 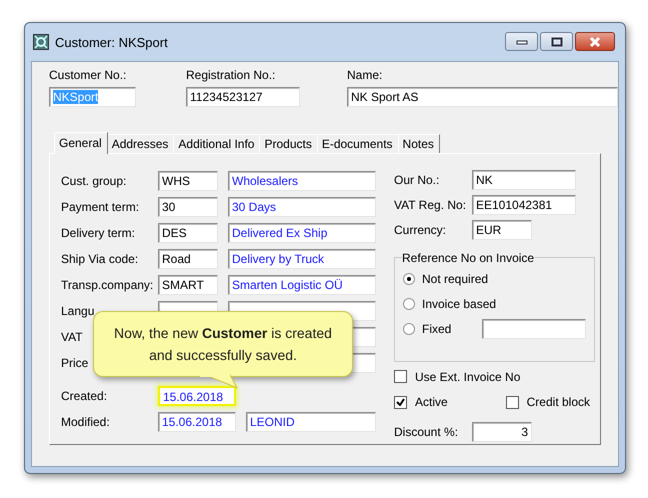 I want to click on input-field: Wholesalers, so click(x=302, y=181).